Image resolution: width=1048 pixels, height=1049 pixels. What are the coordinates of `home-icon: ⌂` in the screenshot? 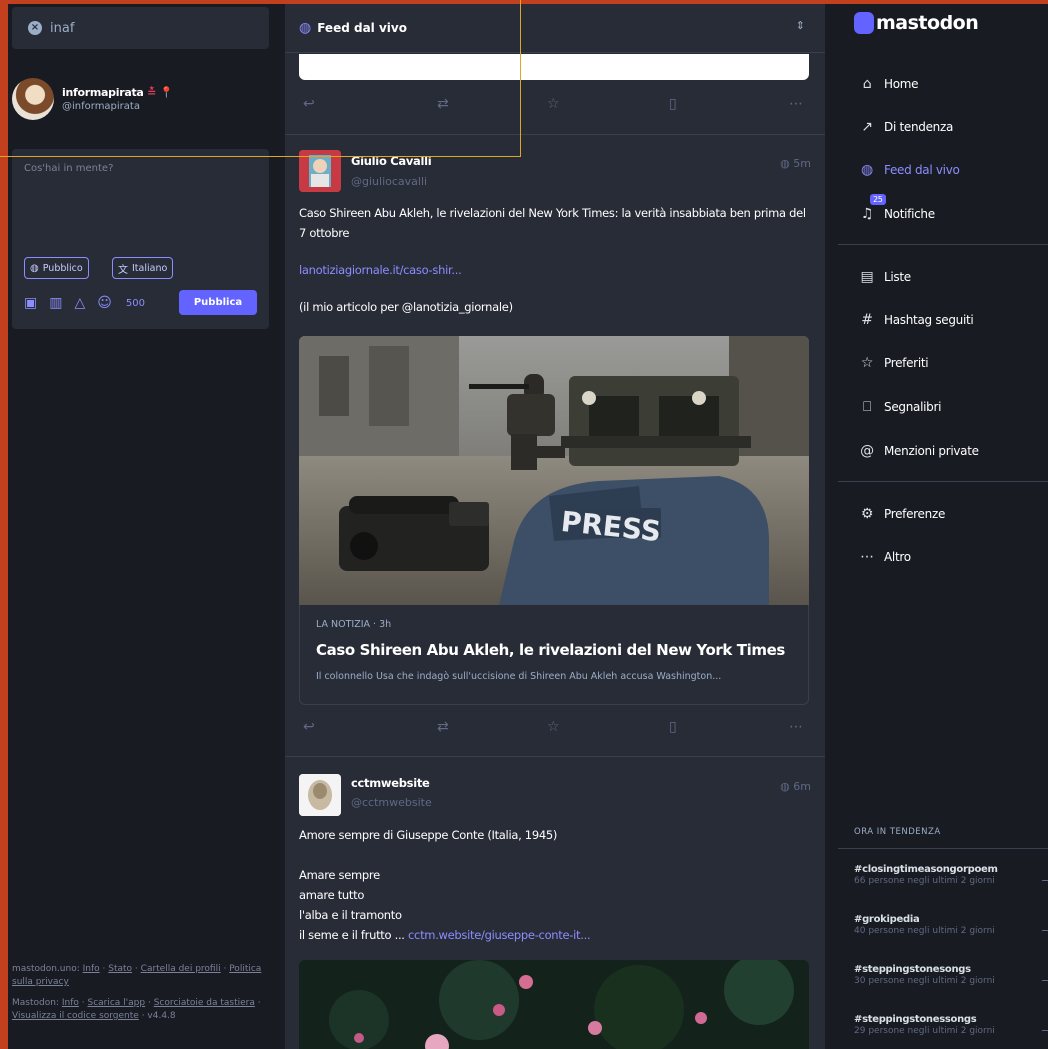 It's located at (867, 84).